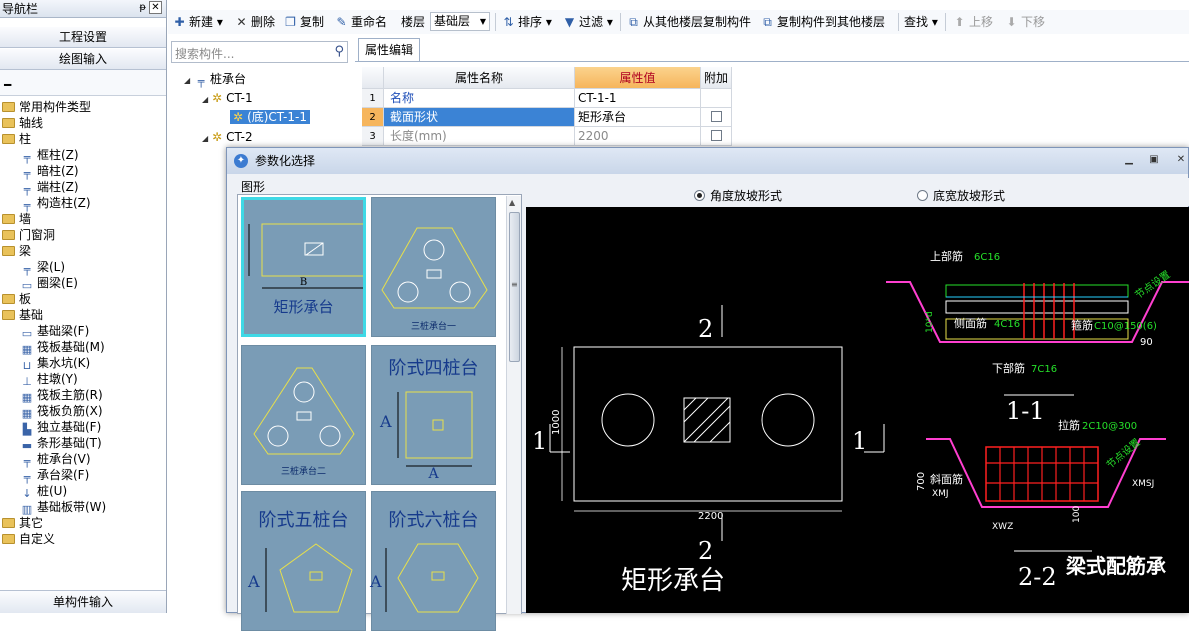  I want to click on dim-10d: 10*d, so click(930, 322).